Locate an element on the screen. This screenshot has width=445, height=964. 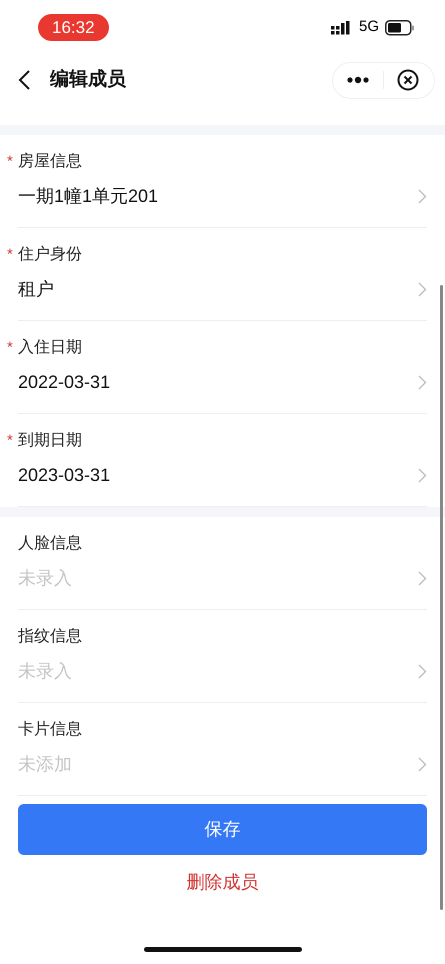
field-label: 入住日期 is located at coordinates (50, 348).